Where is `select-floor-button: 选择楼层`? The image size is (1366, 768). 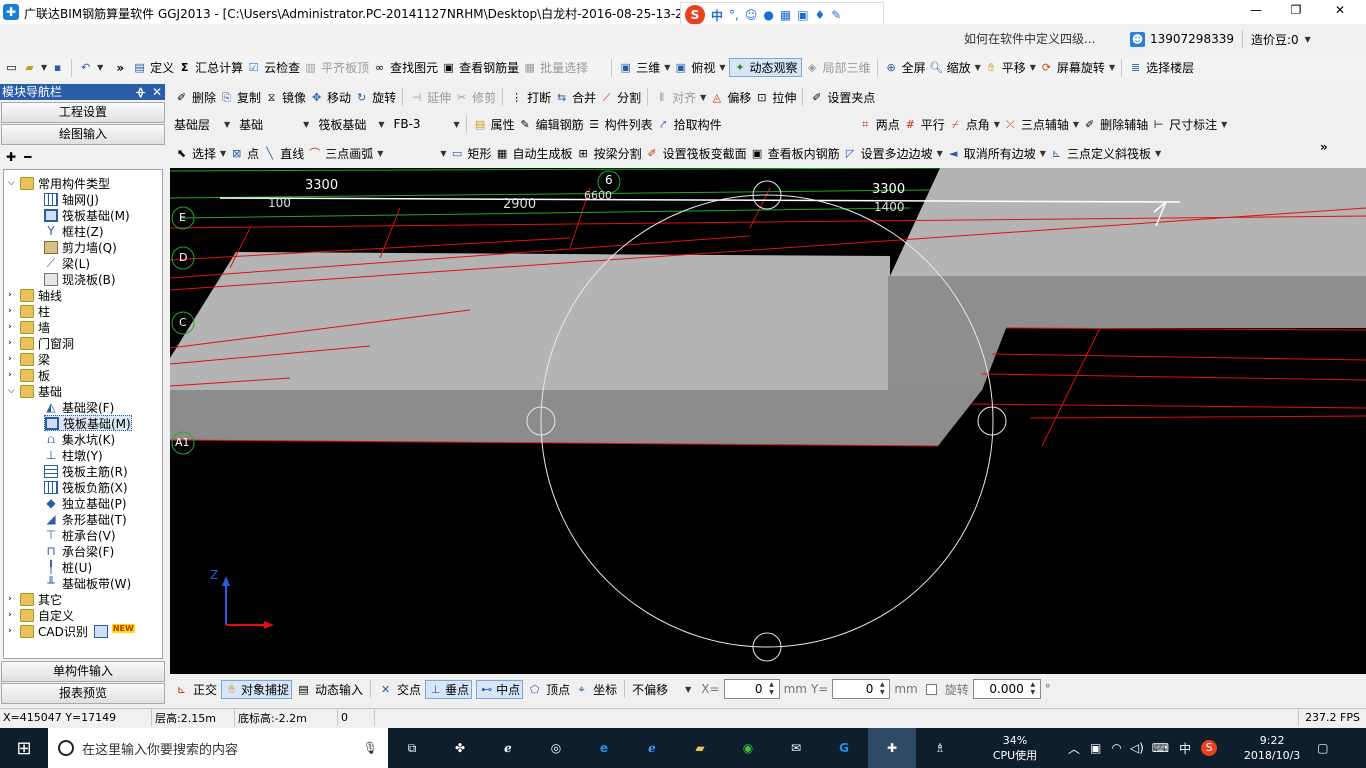 select-floor-button: 选择楼层 is located at coordinates (1170, 67).